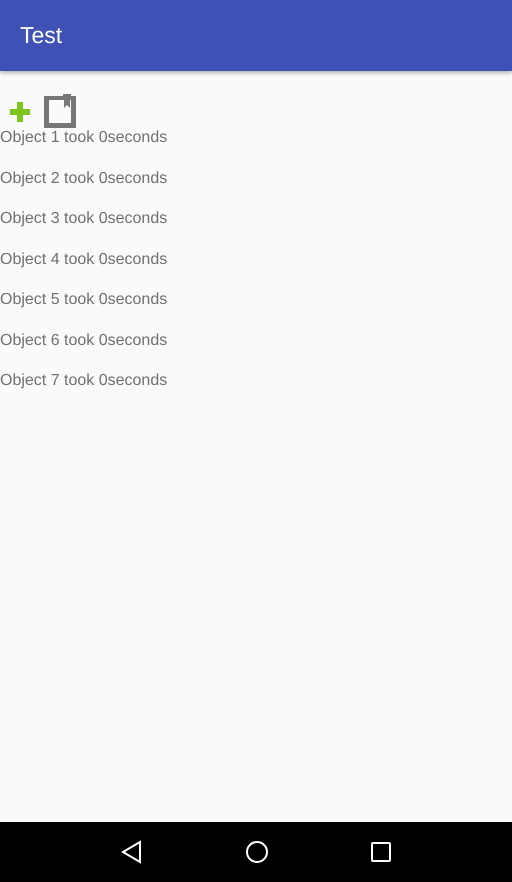  Describe the element at coordinates (41, 35) in the screenshot. I see `app-title: Test` at that location.